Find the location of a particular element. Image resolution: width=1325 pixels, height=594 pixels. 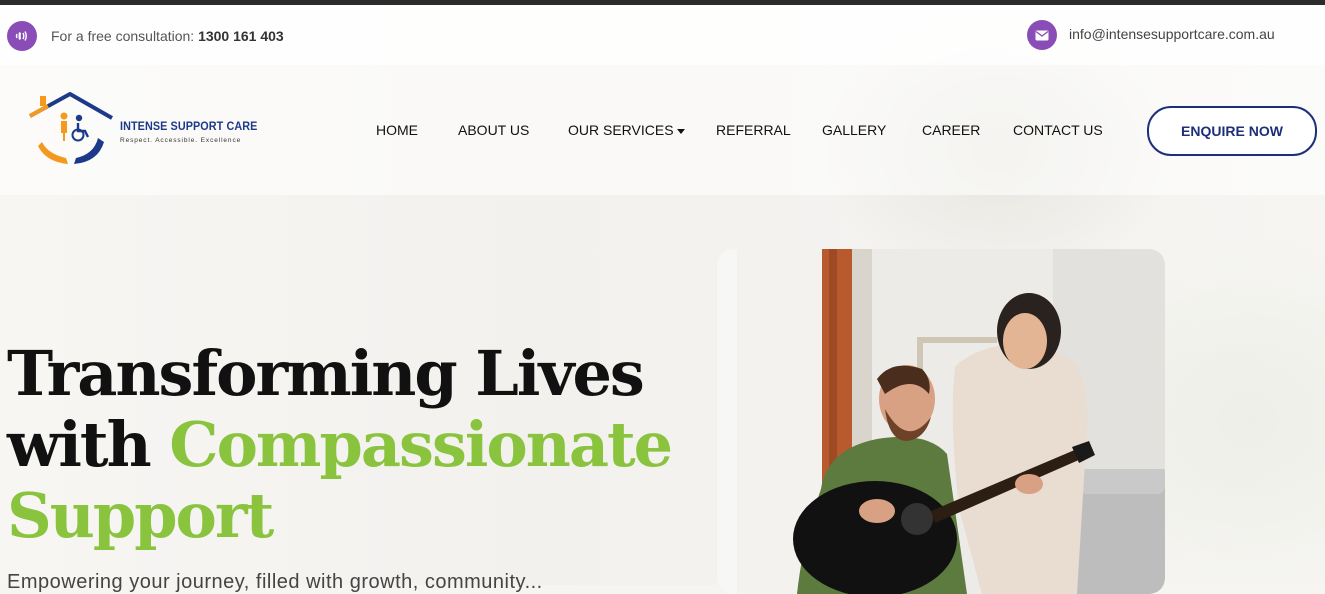

consultation-text: For a free consultation: 1300 161 403 is located at coordinates (167, 36).